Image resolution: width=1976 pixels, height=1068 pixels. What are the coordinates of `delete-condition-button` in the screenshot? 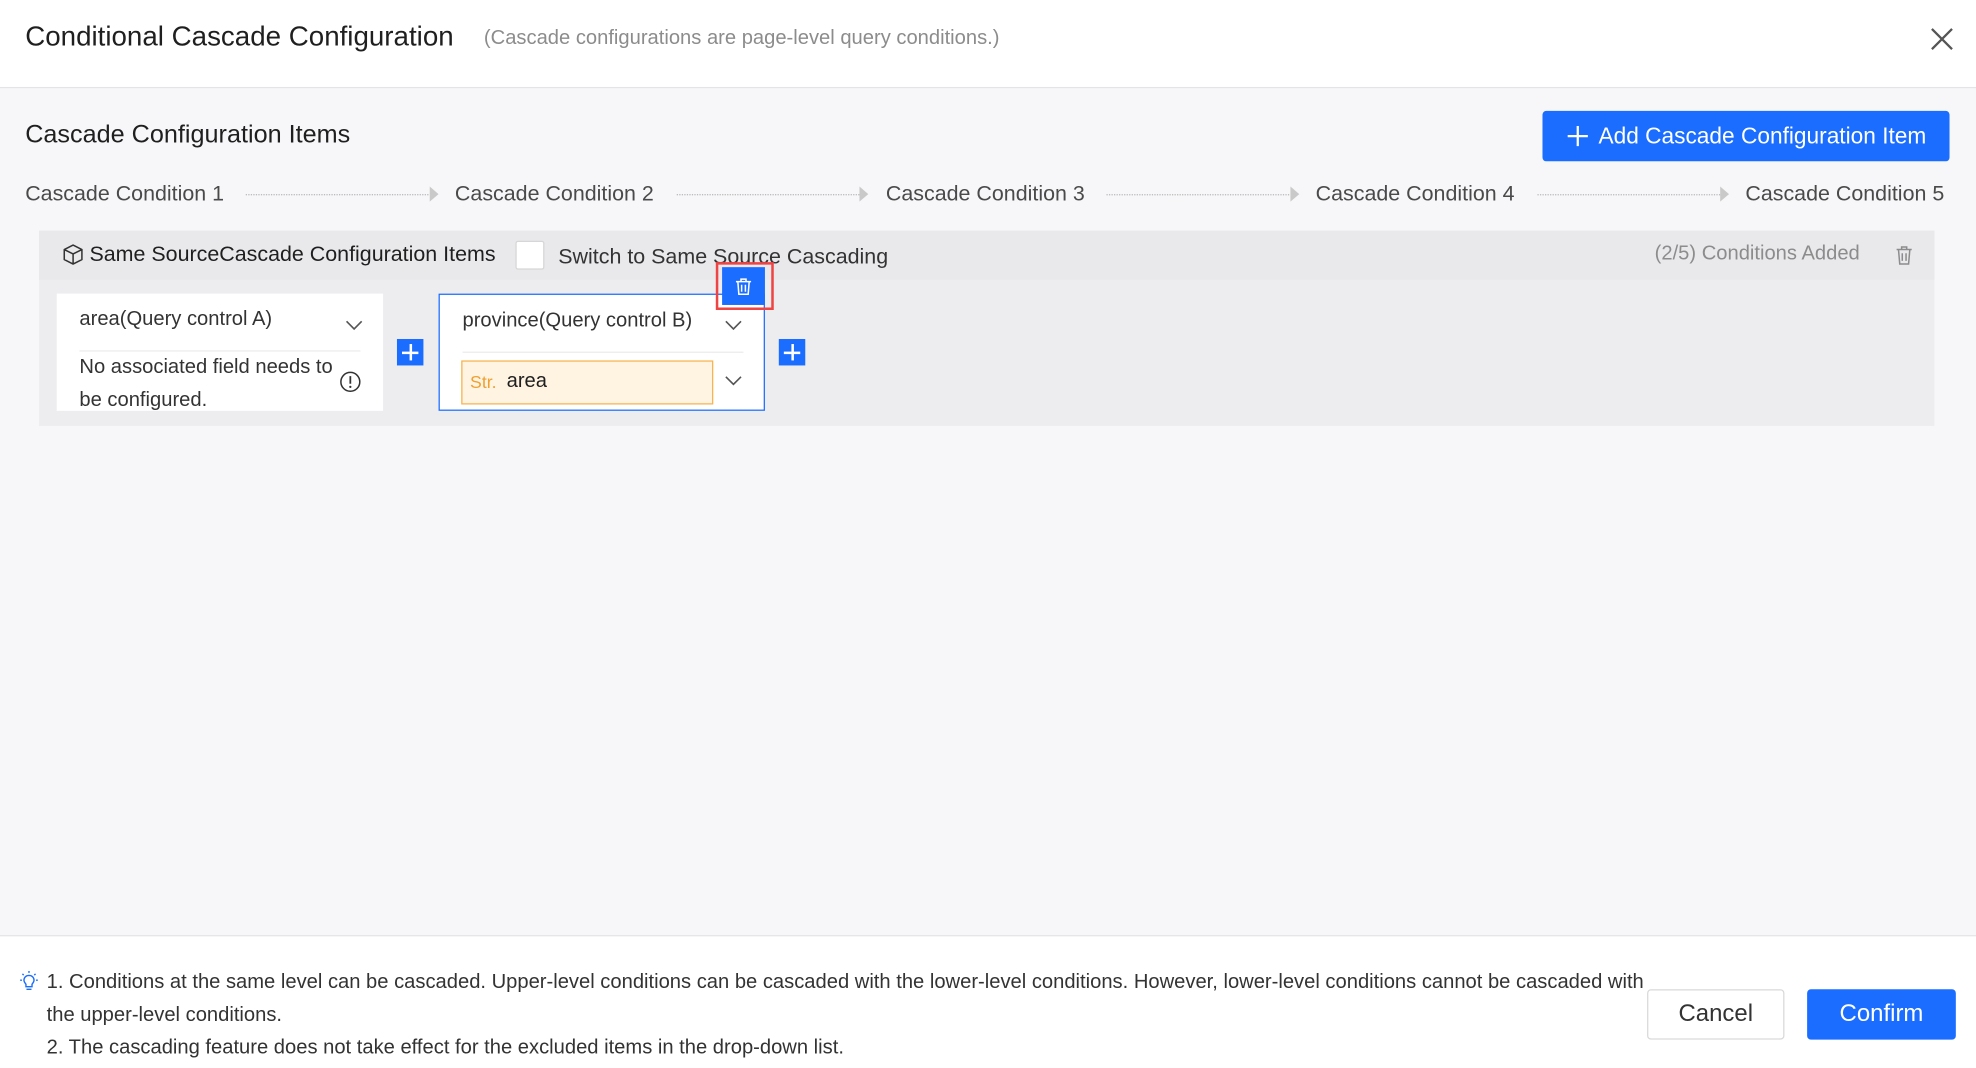 It's located at (743, 286).